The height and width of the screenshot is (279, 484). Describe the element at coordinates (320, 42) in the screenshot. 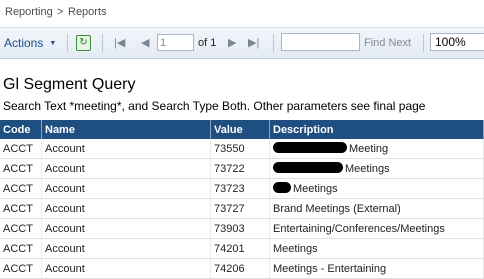

I see `find-text-input` at that location.